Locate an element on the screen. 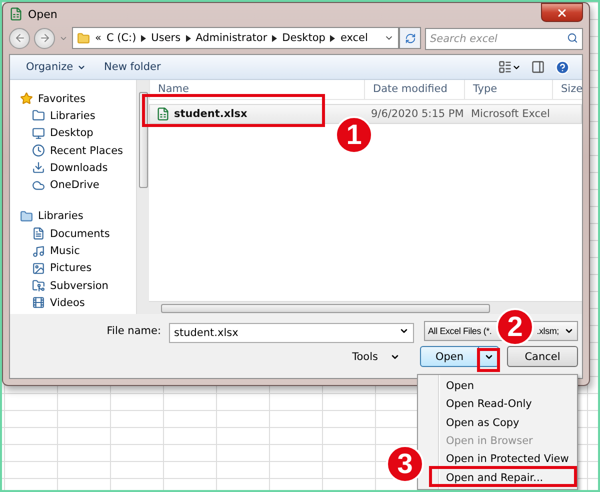  file-name-label: File name: is located at coordinates (133, 331).